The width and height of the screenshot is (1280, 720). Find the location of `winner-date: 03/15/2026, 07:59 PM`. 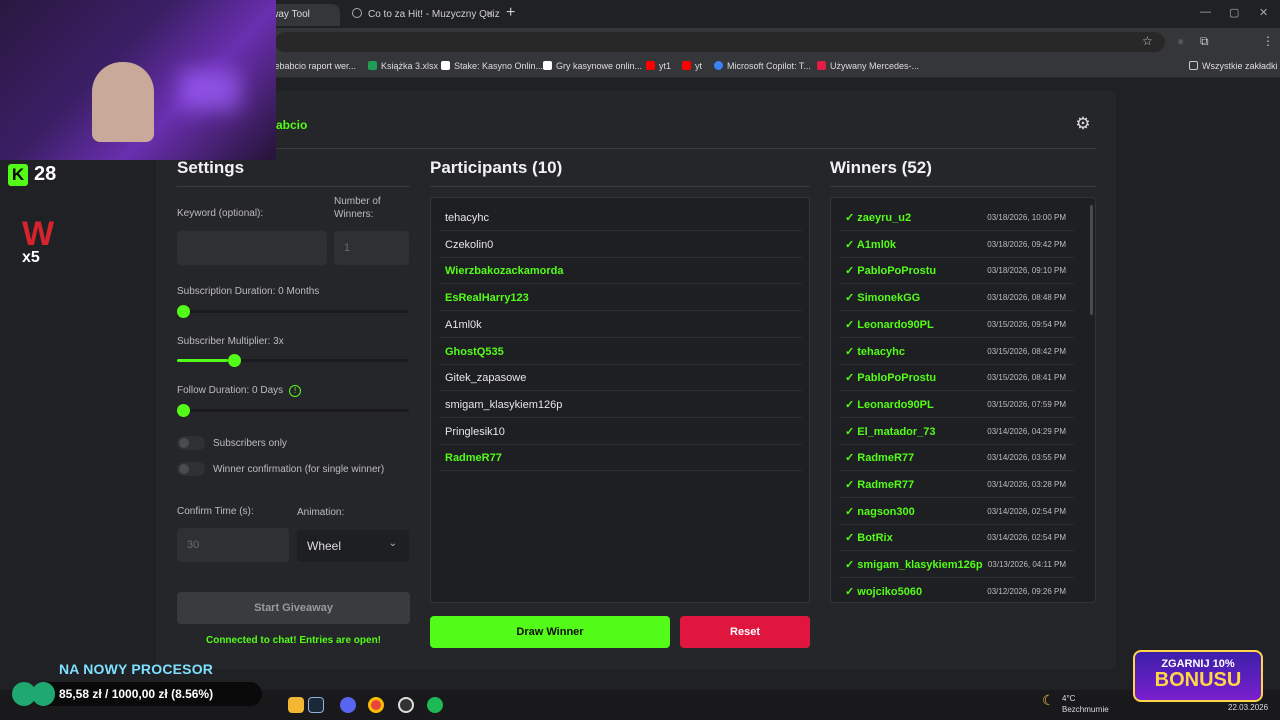

winner-date: 03/15/2026, 07:59 PM is located at coordinates (1026, 404).